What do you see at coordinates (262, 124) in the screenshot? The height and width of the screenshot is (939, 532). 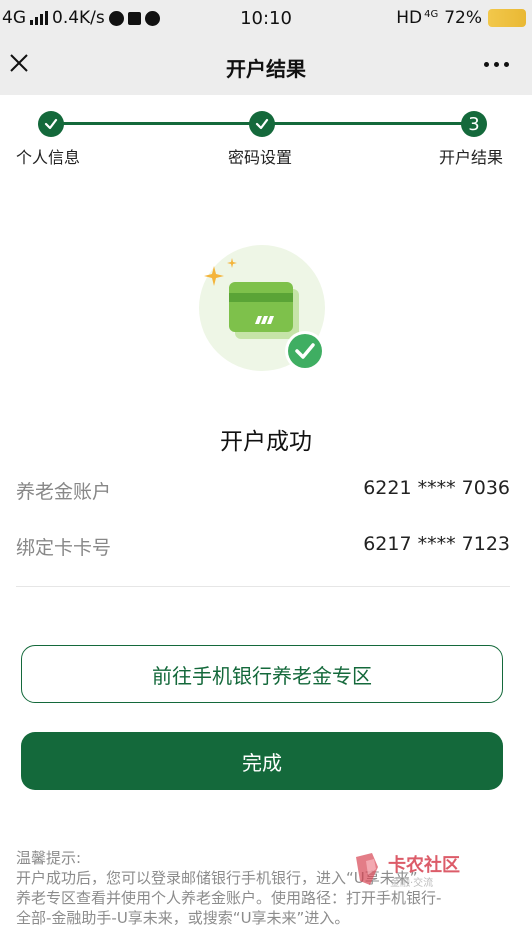 I see `step-2-check-icon` at bounding box center [262, 124].